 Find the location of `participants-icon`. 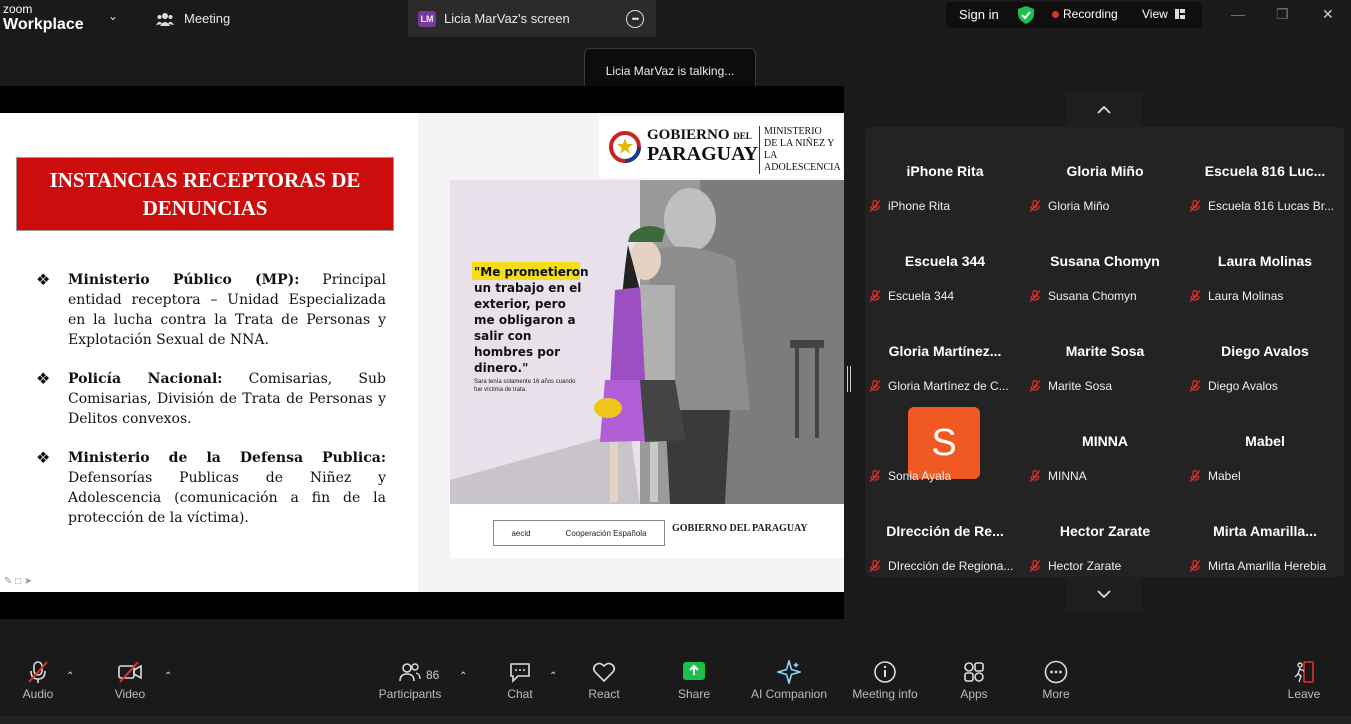

participants-icon is located at coordinates (410, 672).